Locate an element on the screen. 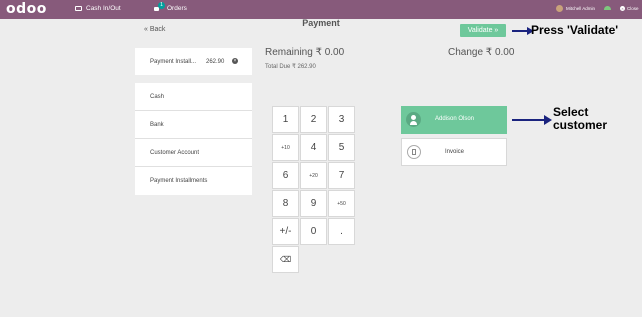 This screenshot has width=642, height=317. orders-button: 1 Orders is located at coordinates (170, 7).